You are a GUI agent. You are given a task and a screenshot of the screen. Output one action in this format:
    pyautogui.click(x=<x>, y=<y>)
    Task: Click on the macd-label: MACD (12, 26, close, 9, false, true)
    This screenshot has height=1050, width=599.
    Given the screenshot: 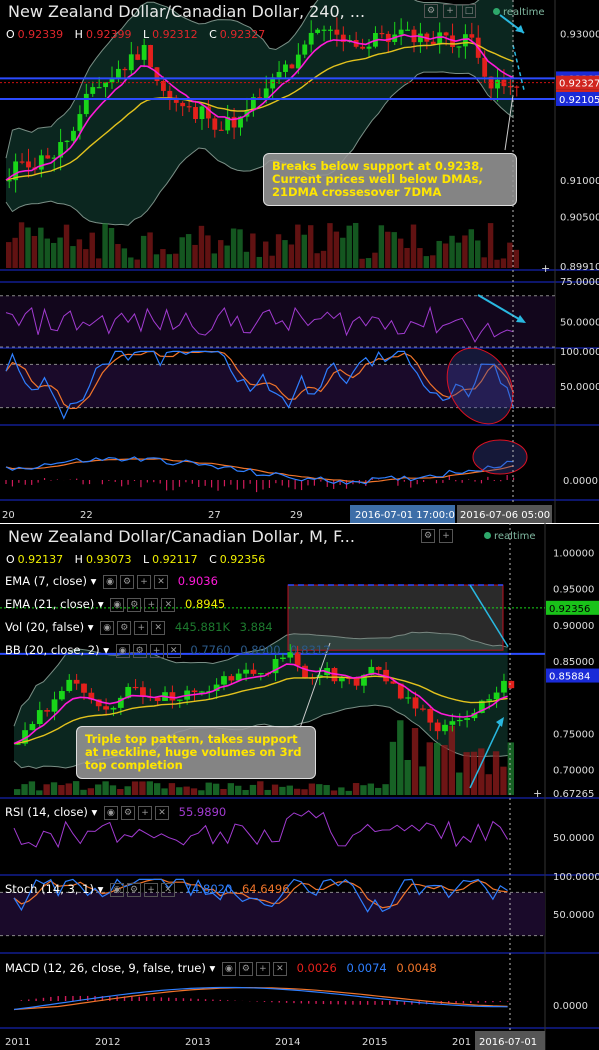 What is the action you would take?
    pyautogui.click(x=105, y=968)
    